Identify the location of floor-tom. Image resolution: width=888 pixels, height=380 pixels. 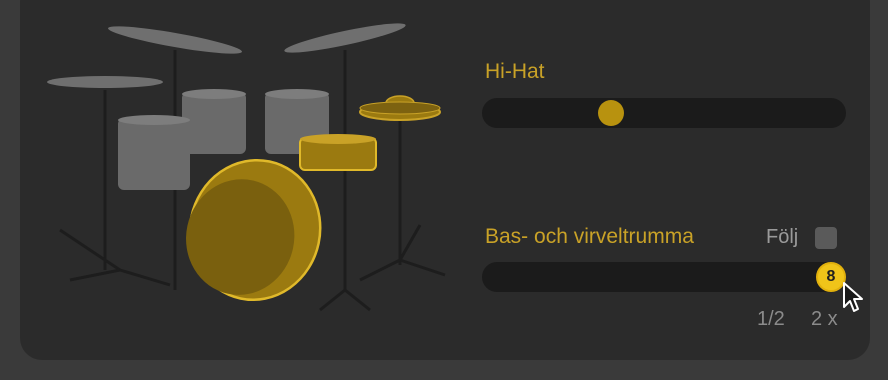
(154, 154).